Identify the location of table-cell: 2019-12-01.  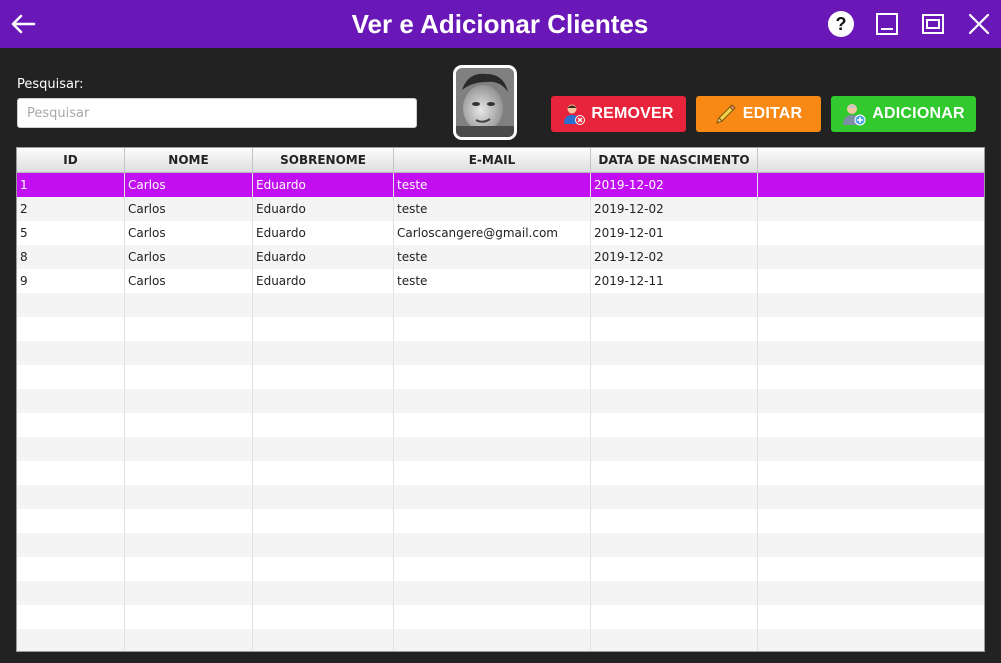
(674, 233).